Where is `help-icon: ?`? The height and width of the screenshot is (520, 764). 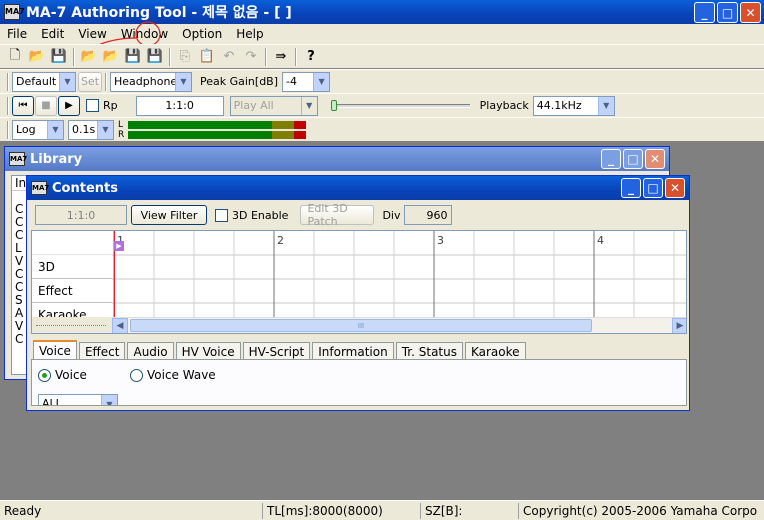
help-icon: ? is located at coordinates (311, 57).